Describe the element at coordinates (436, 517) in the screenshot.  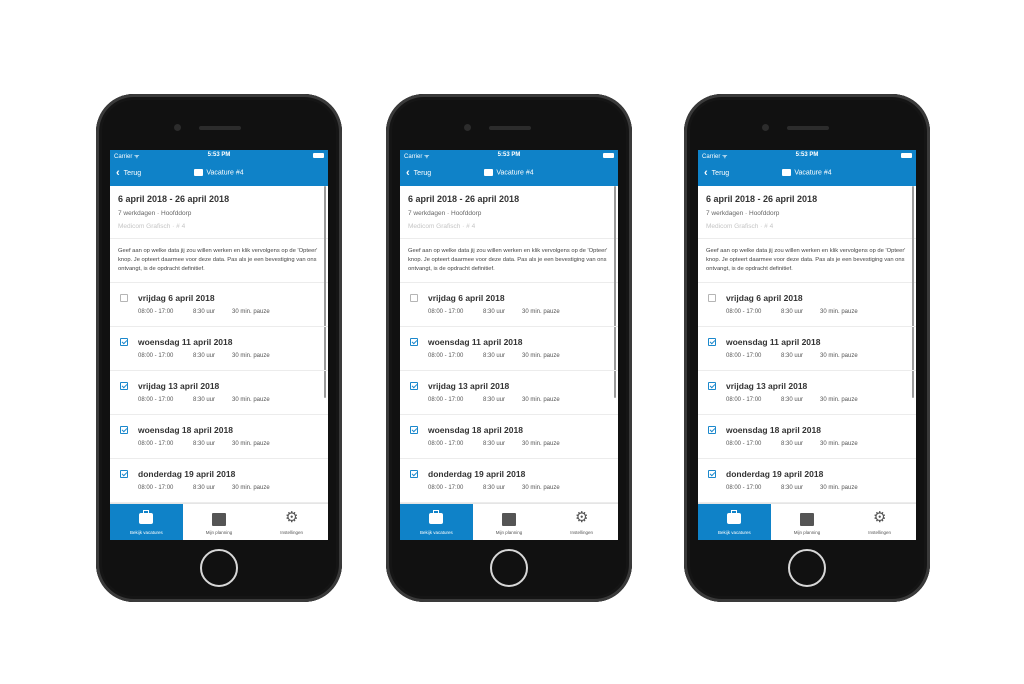
I see `briefcase-icon` at that location.